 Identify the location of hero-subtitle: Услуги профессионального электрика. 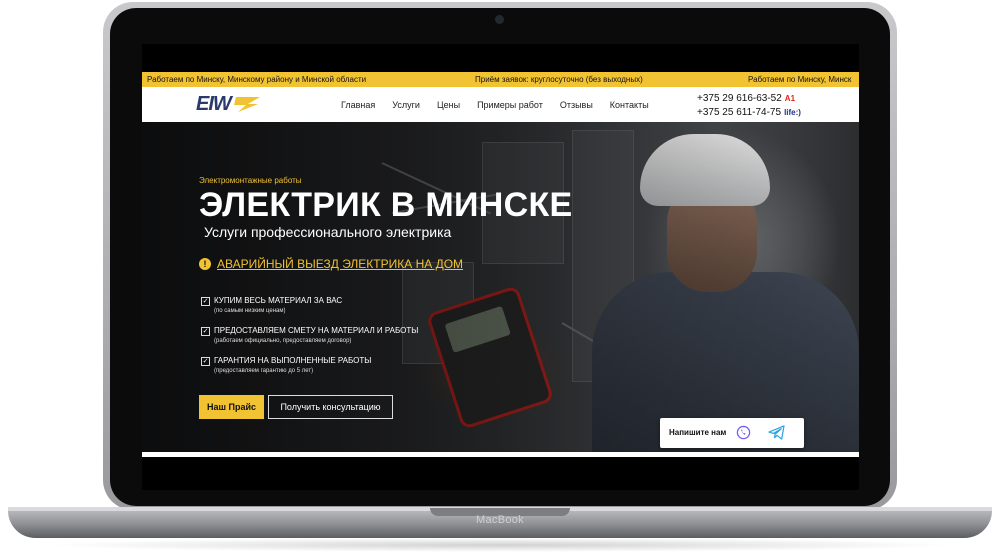
(328, 232).